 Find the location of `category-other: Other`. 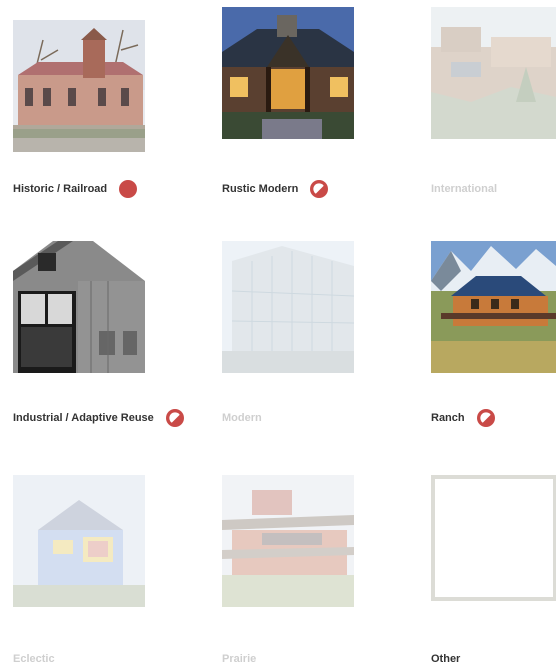

category-other: Other is located at coordinates (487, 566).